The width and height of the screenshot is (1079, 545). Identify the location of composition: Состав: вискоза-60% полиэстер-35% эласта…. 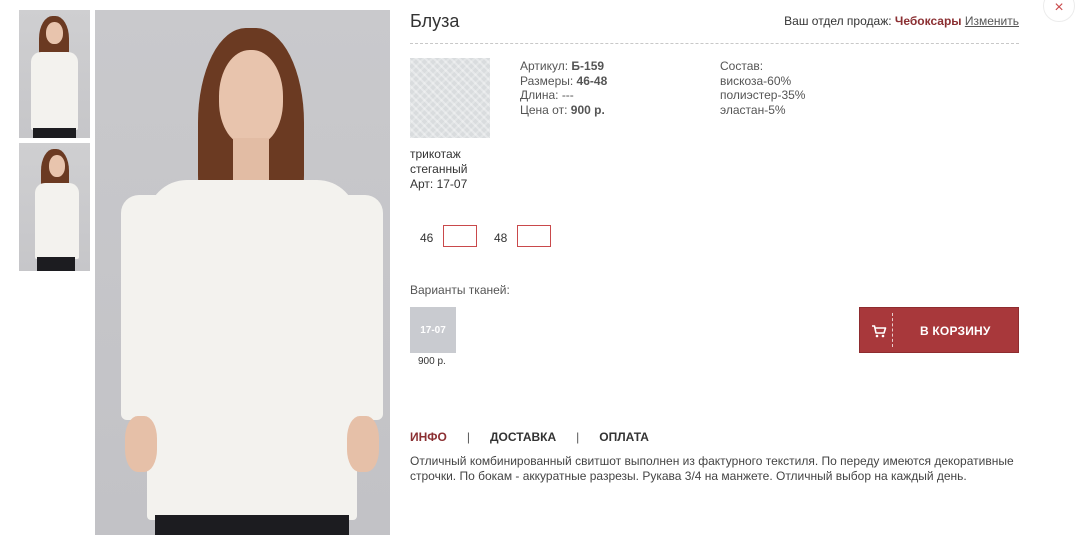
(762, 88).